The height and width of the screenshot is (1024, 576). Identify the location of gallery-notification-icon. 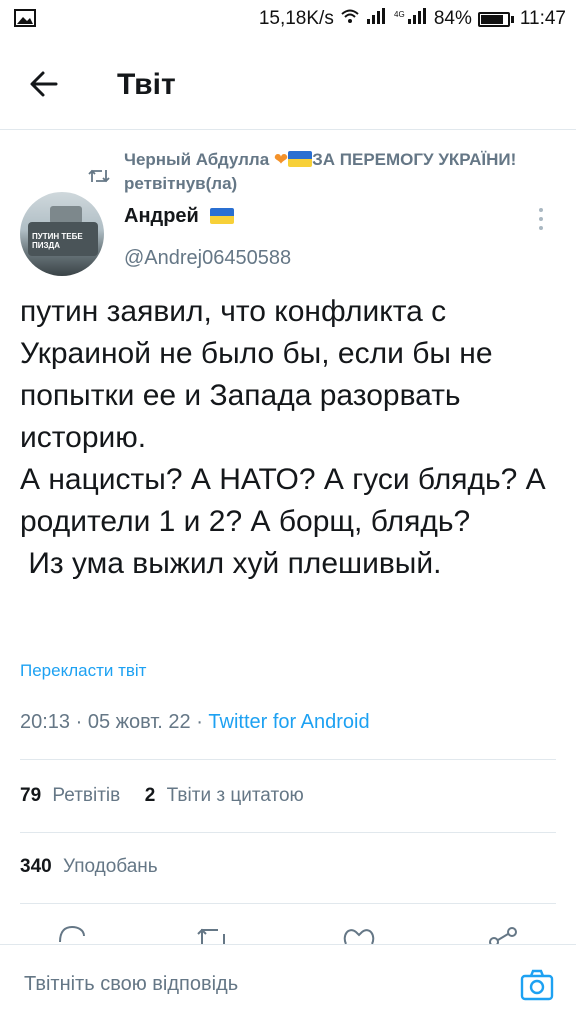
(25, 21).